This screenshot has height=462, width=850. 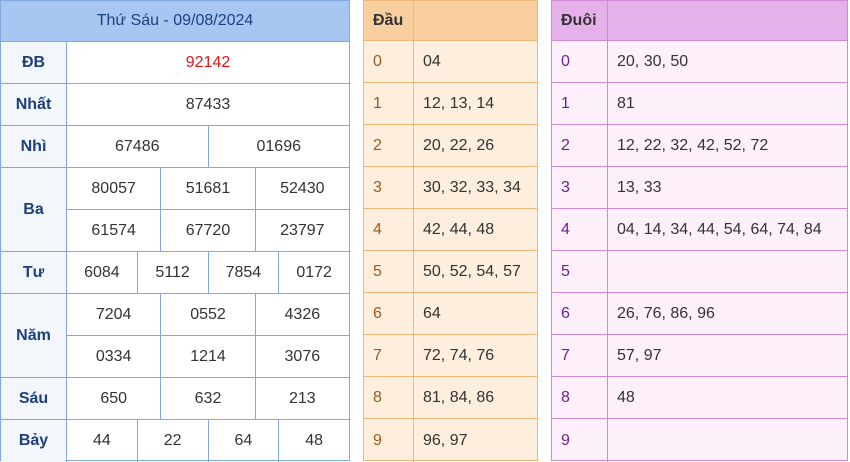 I want to click on prize-line: 6084 5112 7854 0172, so click(x=208, y=272).